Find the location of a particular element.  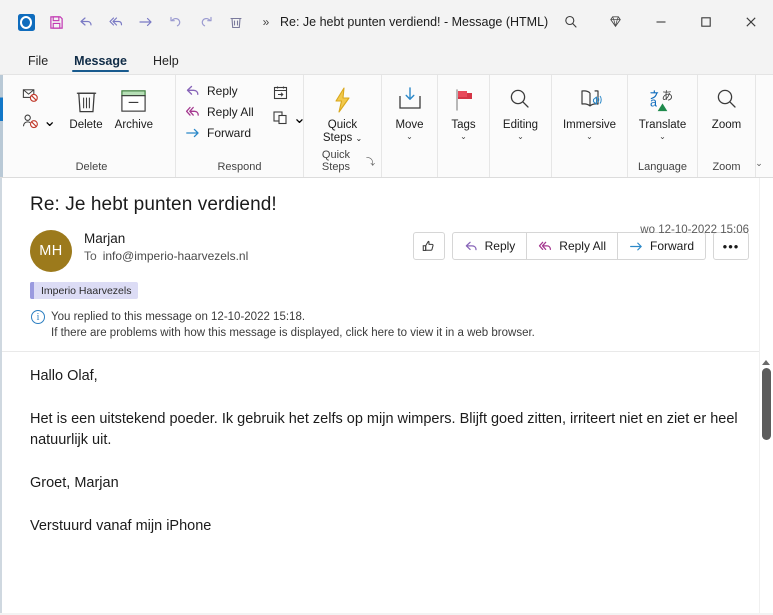

translate-chevron-down-icon: ⌄ is located at coordinates (662, 137).